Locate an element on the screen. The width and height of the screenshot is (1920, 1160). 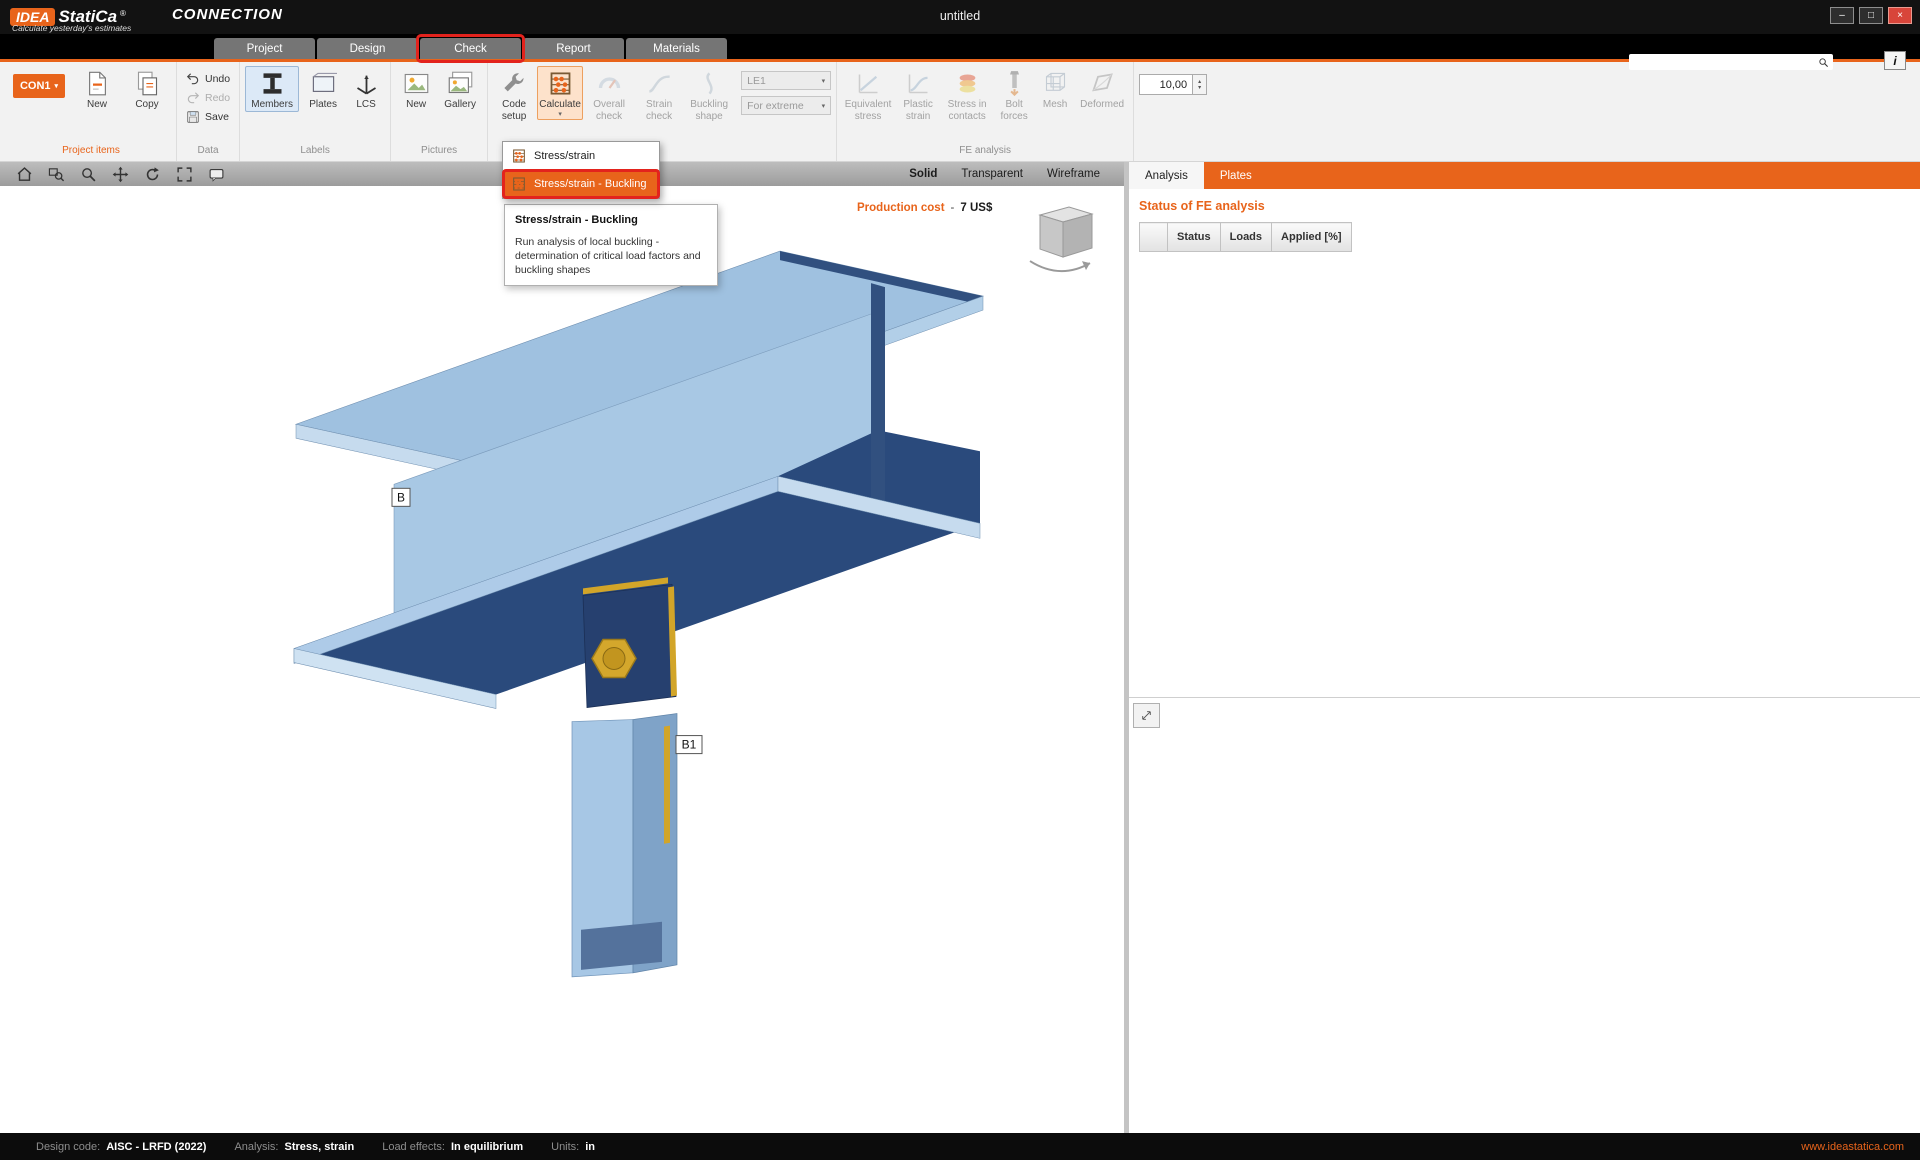
ribbon-group-project-items: CON1 ▾ New Copy Project items is located at coordinates (91, 111).